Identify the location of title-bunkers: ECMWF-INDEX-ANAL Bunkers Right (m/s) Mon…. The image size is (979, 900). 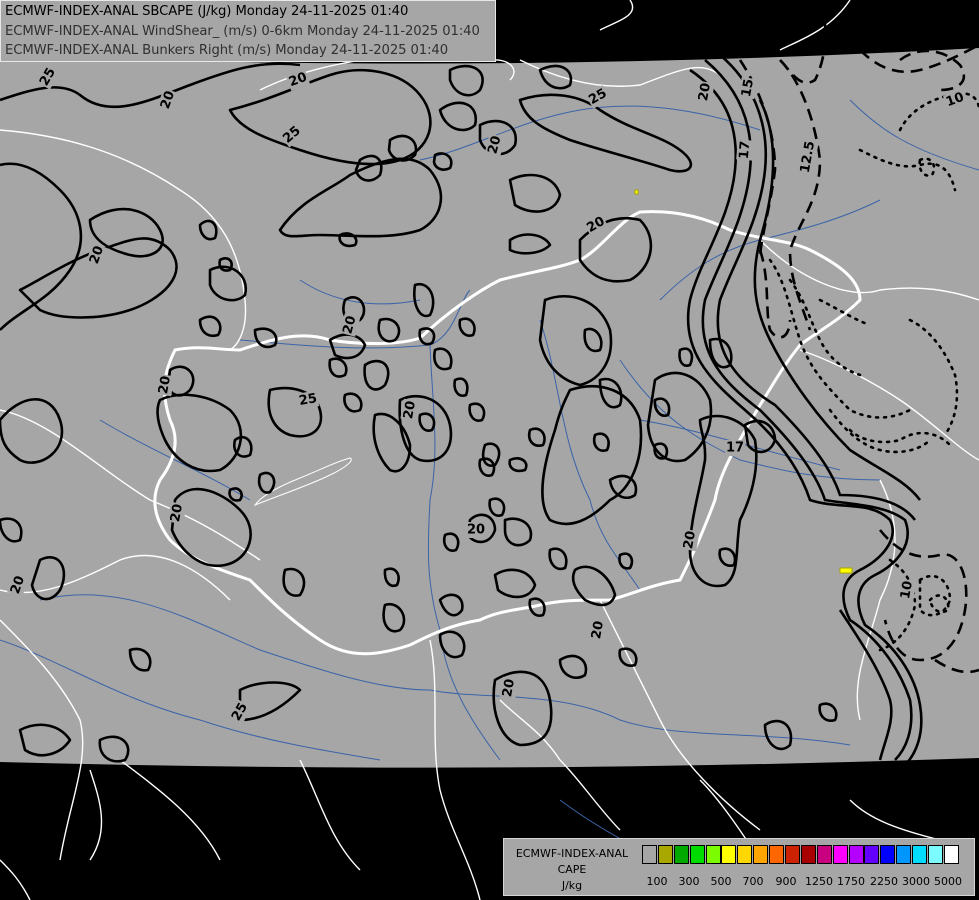
(227, 50).